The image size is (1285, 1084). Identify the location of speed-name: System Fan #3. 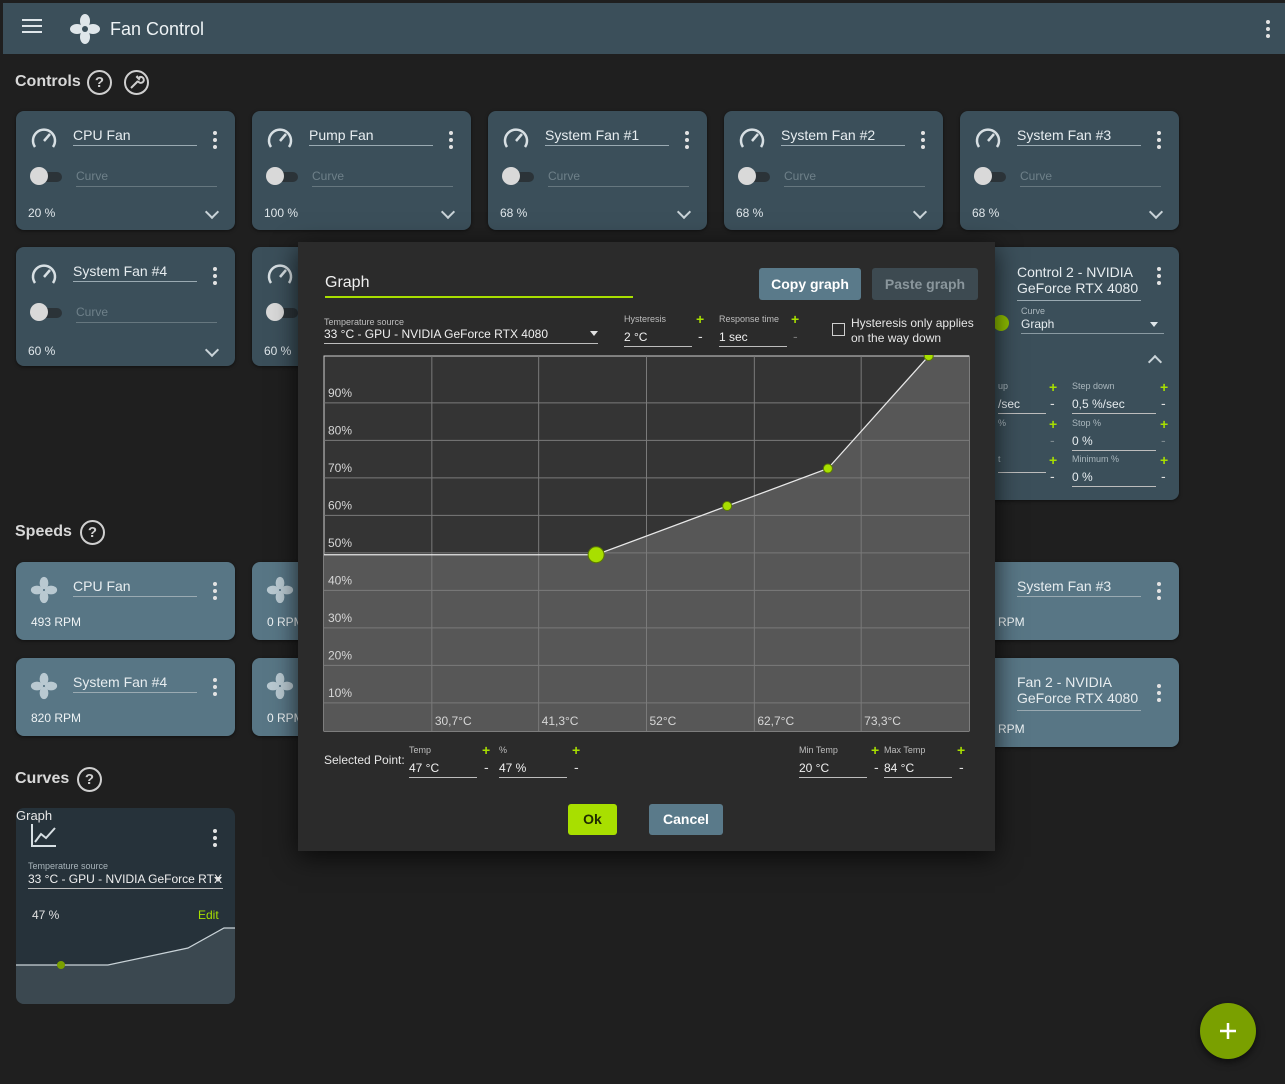
(1079, 587).